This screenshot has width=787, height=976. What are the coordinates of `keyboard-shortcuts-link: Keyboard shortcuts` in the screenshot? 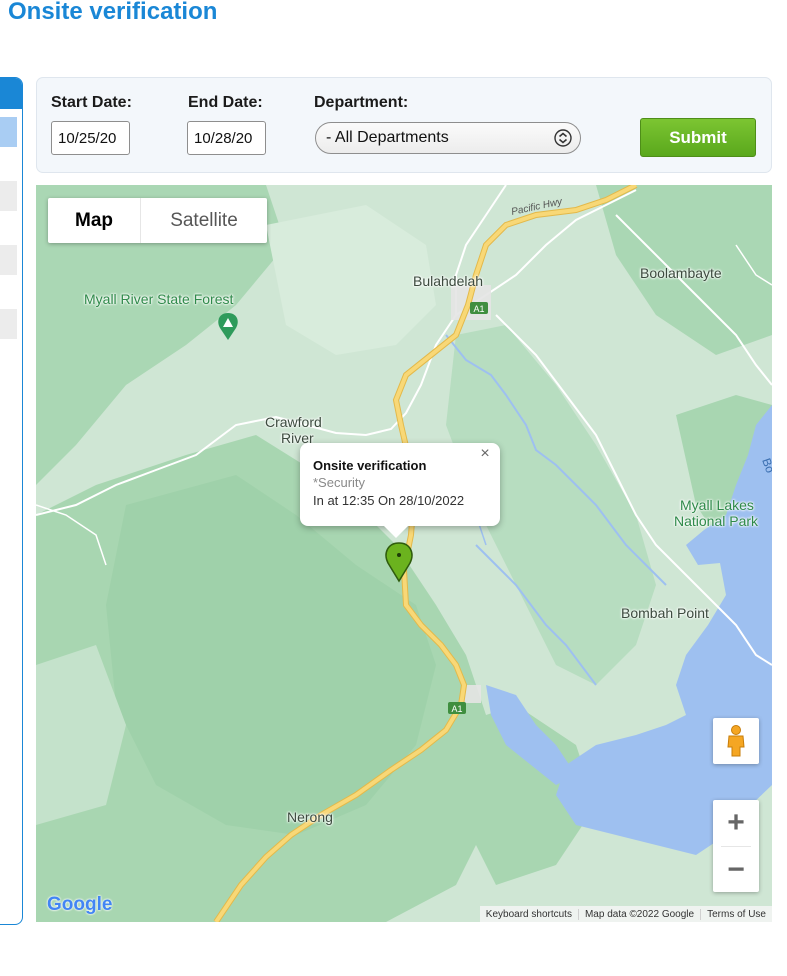 It's located at (529, 914).